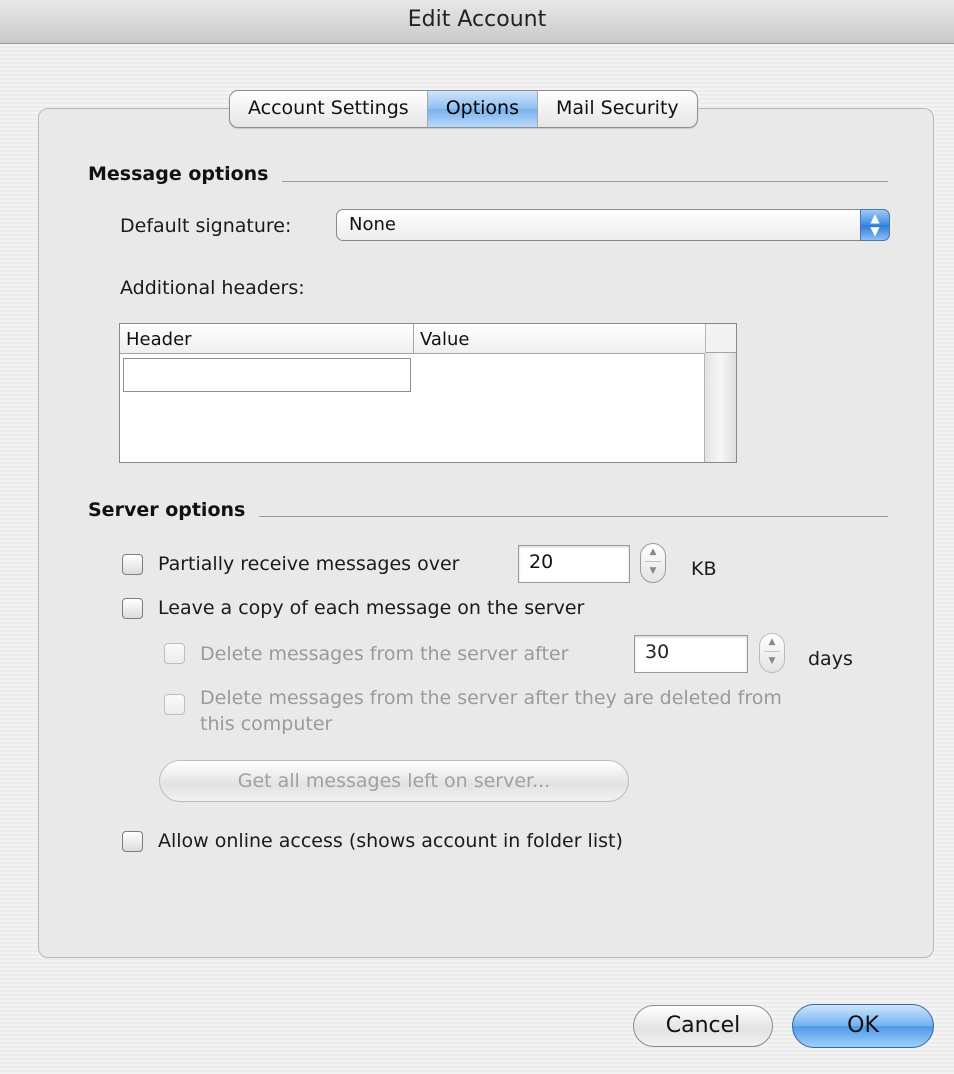 This screenshot has width=954, height=1074. What do you see at coordinates (266, 724) in the screenshot?
I see `delete-when-deleted-label-line2: this computer` at bounding box center [266, 724].